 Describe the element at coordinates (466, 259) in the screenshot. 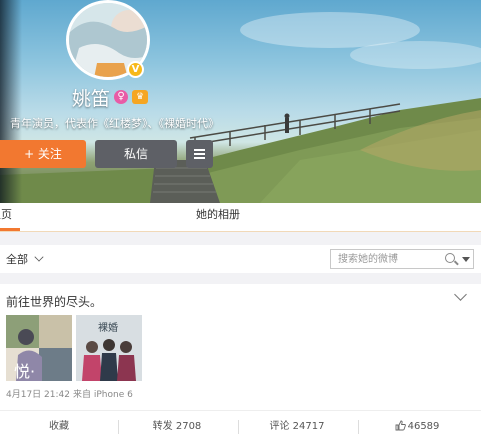

I see `search-options-caret-icon` at that location.